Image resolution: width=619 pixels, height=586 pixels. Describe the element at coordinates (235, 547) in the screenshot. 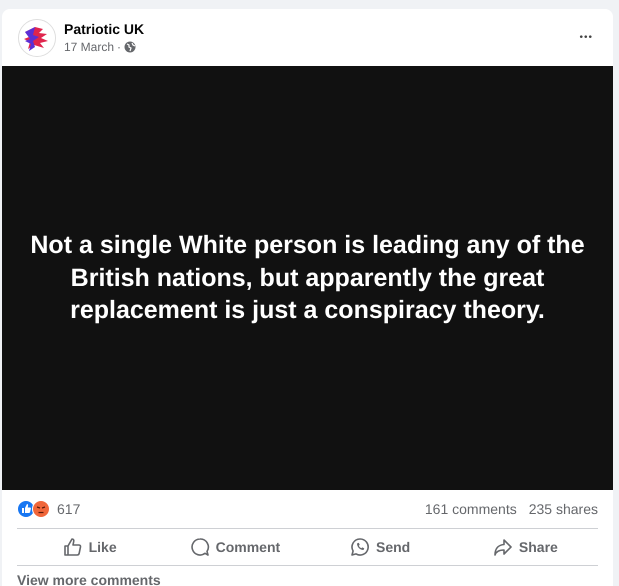

I see `comment-button: Comment` at that location.